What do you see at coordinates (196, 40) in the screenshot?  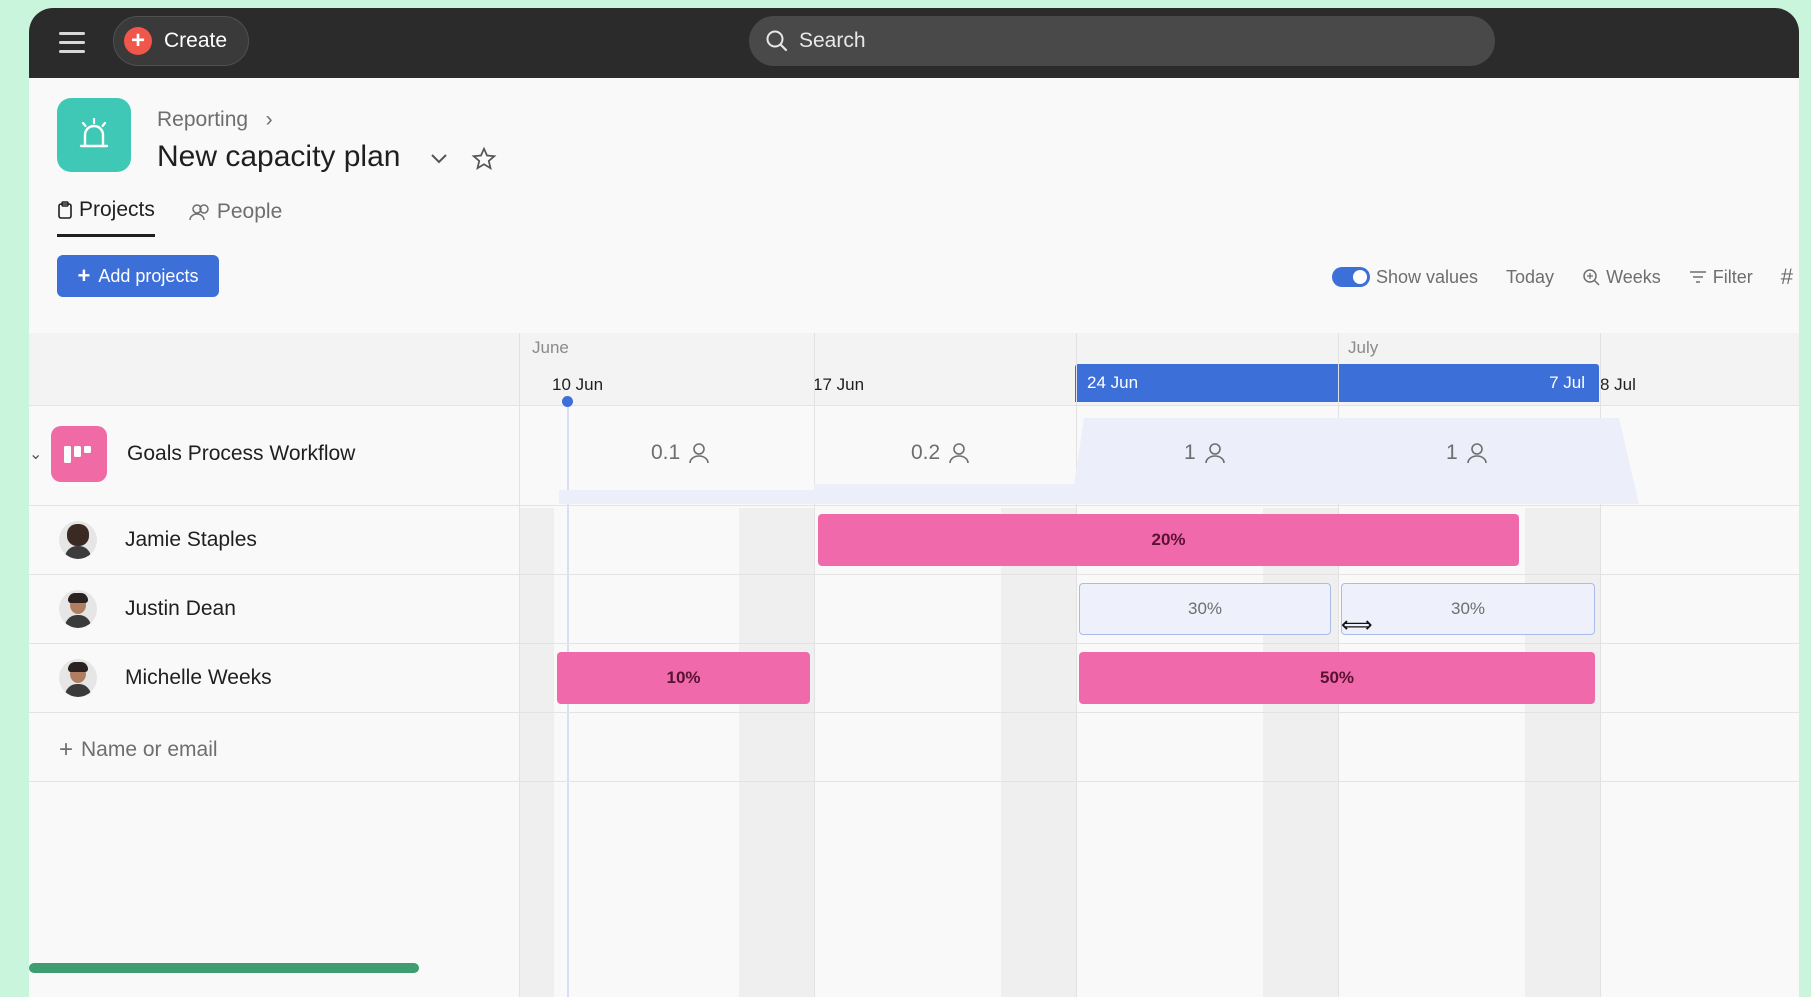 I see `create-label: Create` at bounding box center [196, 40].